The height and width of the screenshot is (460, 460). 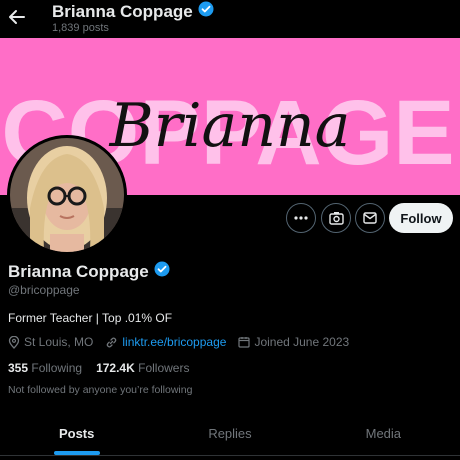 I want to click on top-bar: Brianna Coppage 1,839 posts, so click(x=230, y=19).